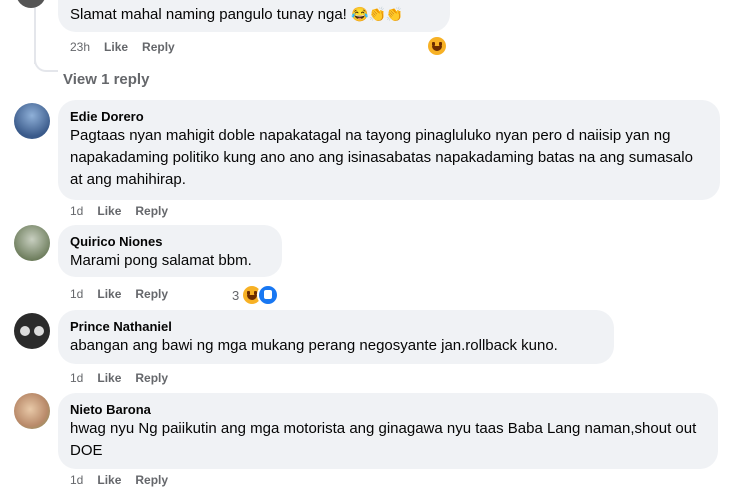 The height and width of the screenshot is (488, 750). I want to click on comment-author: Edie Dorero, so click(389, 116).